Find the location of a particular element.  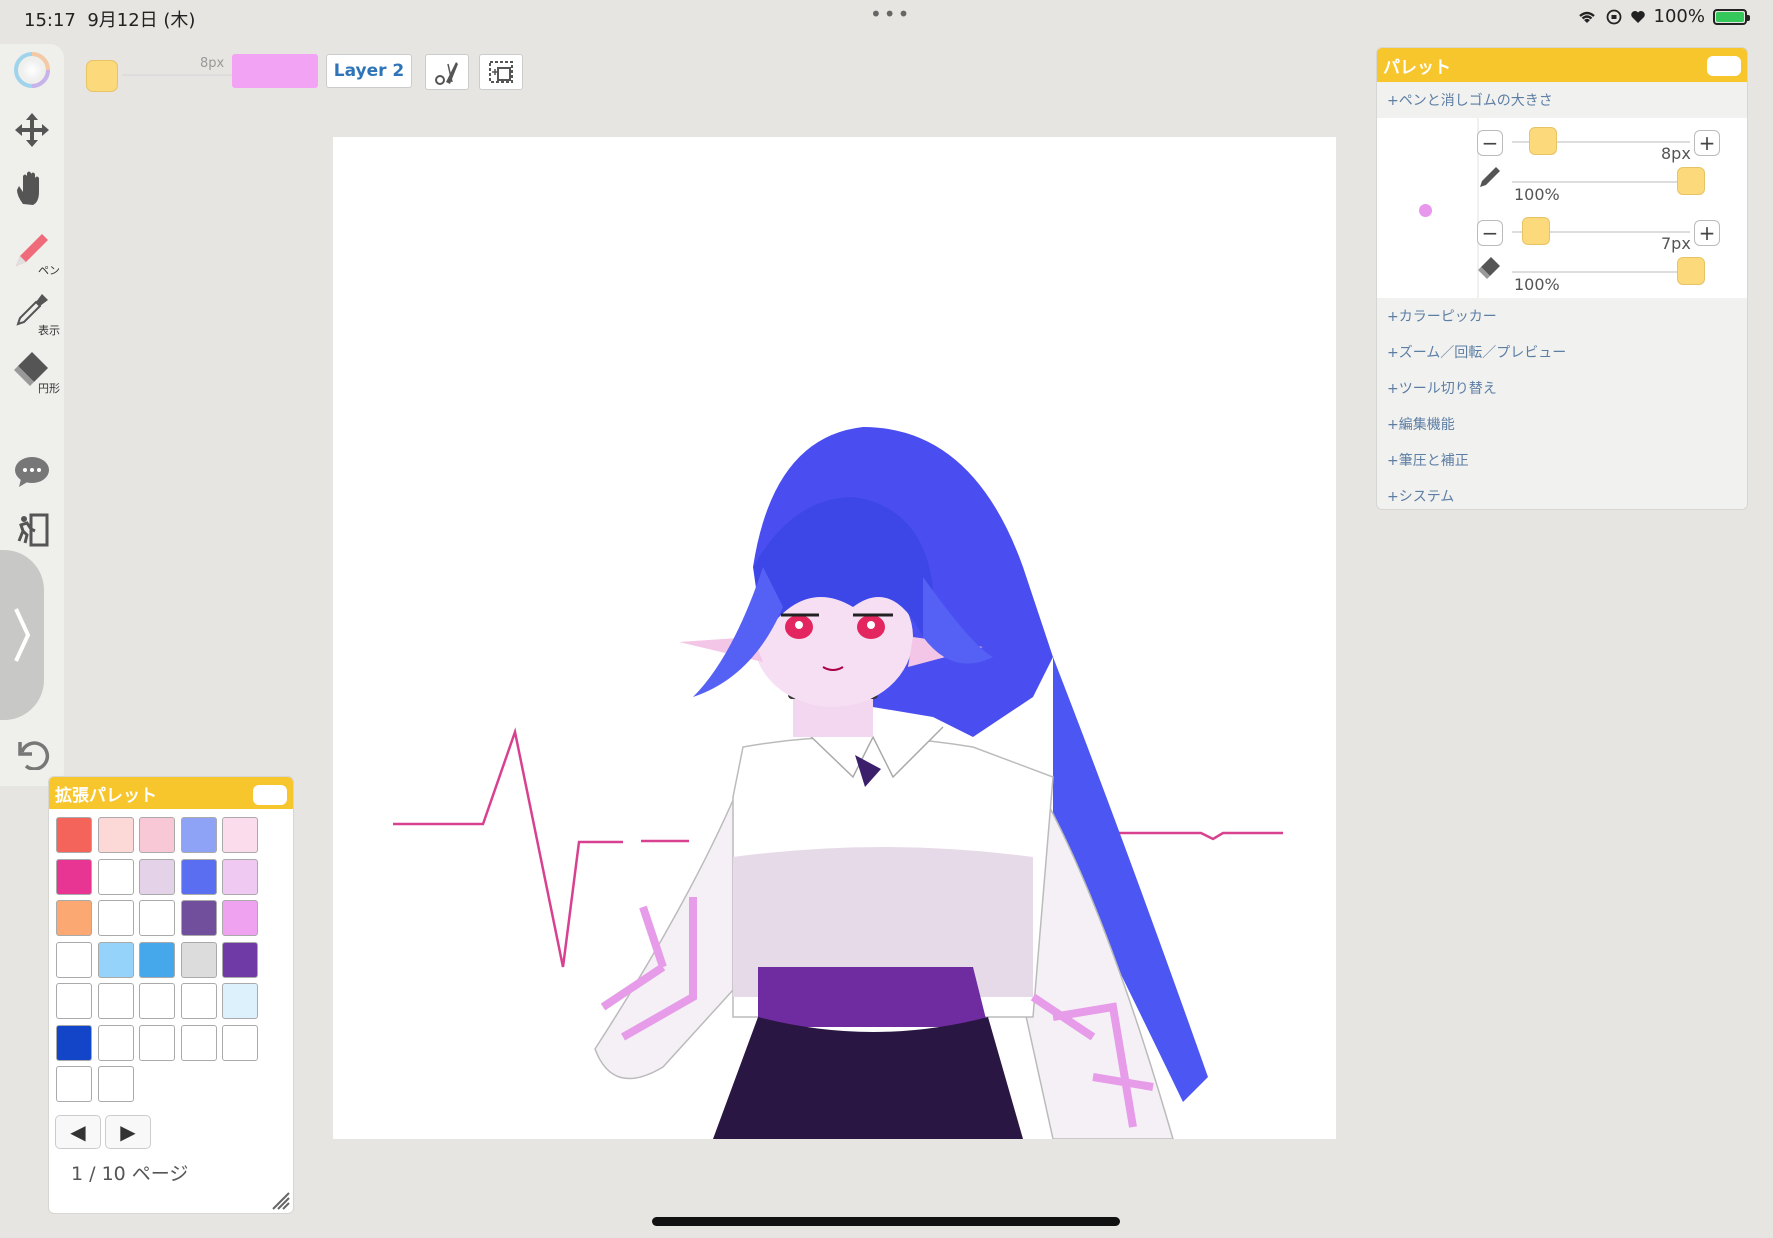

eraser-opacity-value: 100% is located at coordinates (1537, 284).